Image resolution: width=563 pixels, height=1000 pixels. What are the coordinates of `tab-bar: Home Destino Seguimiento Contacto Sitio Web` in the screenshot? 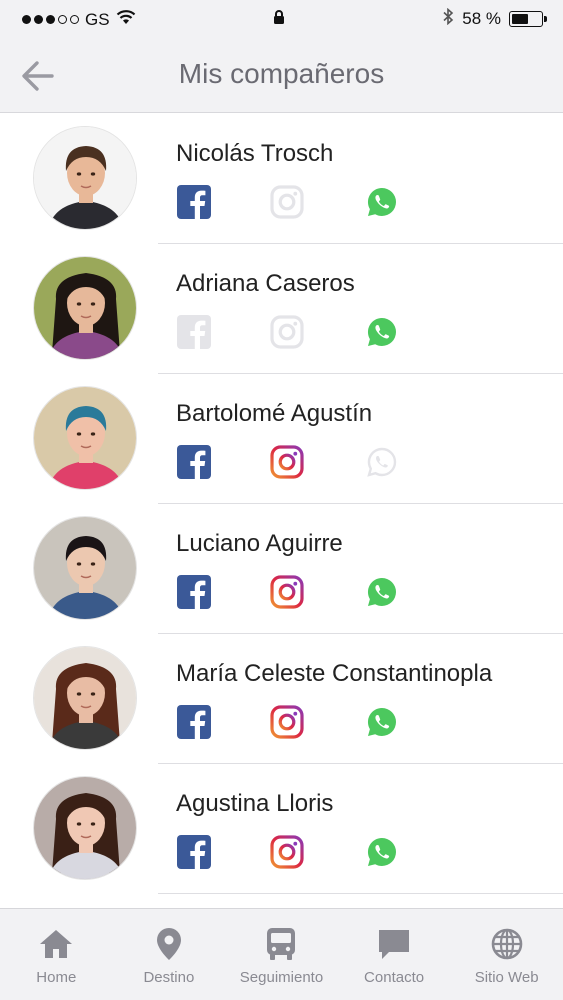 It's located at (281, 954).